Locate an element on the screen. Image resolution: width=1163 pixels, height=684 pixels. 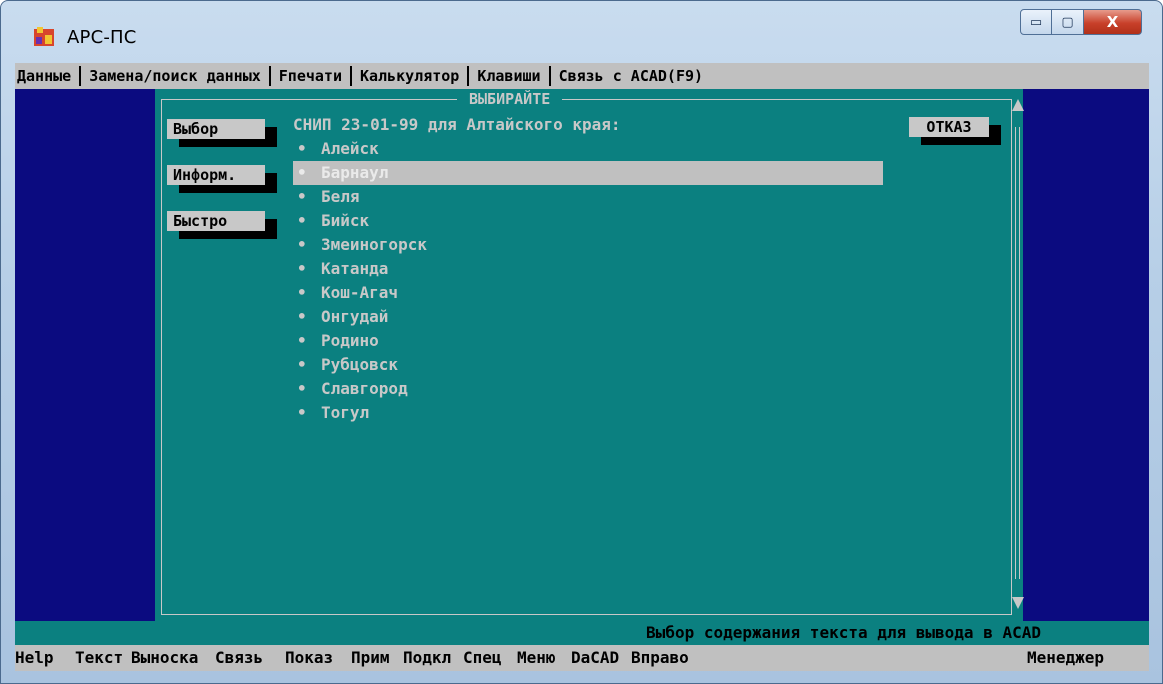
list-item-label: Кош-Агач is located at coordinates (360, 292).